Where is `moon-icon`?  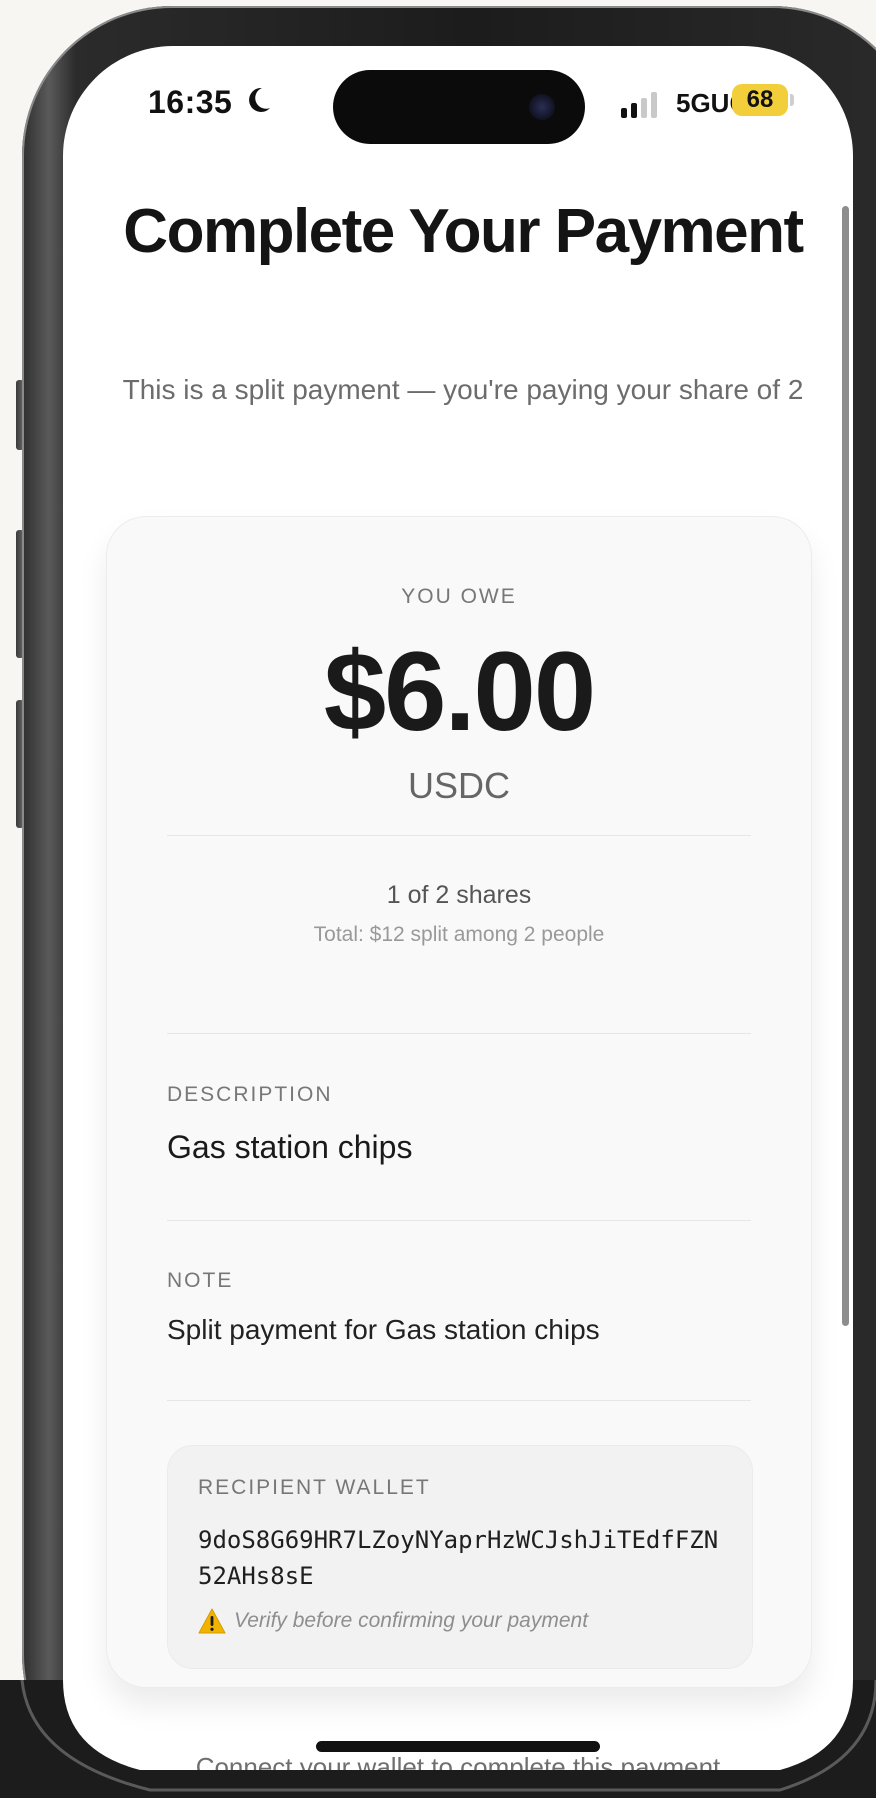
moon-icon is located at coordinates (259, 99).